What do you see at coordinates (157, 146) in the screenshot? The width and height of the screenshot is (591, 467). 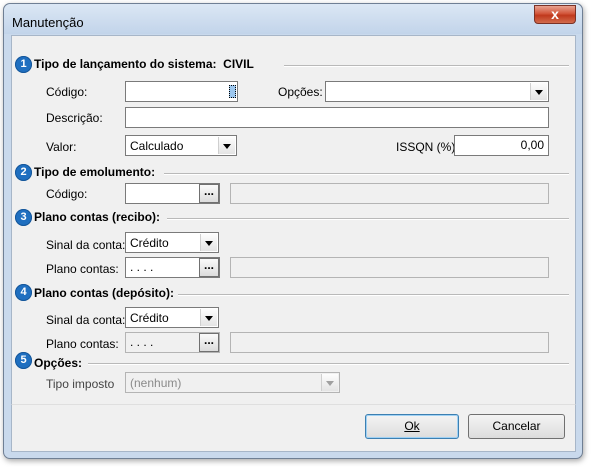 I see `valor-value: Calculado` at bounding box center [157, 146].